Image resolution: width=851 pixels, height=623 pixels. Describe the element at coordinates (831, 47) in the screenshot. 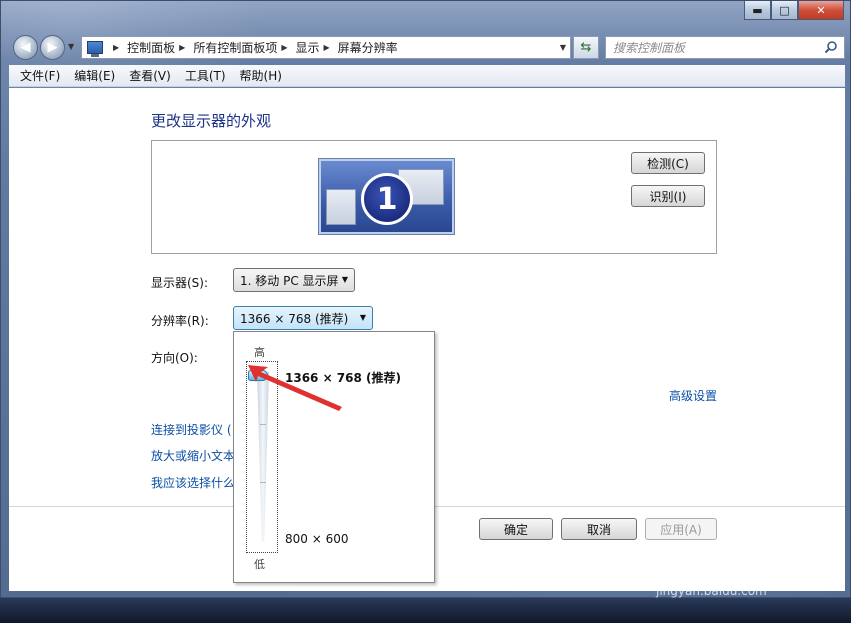

I see `search-icon` at that location.